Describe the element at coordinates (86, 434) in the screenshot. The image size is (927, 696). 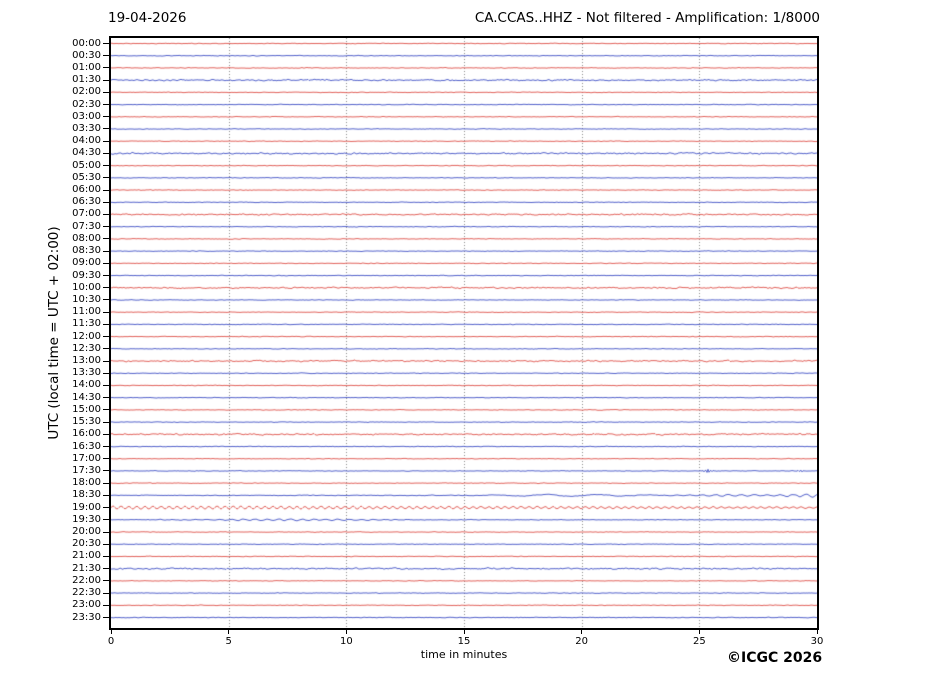
I see `y-tick-label: 16:00` at that location.